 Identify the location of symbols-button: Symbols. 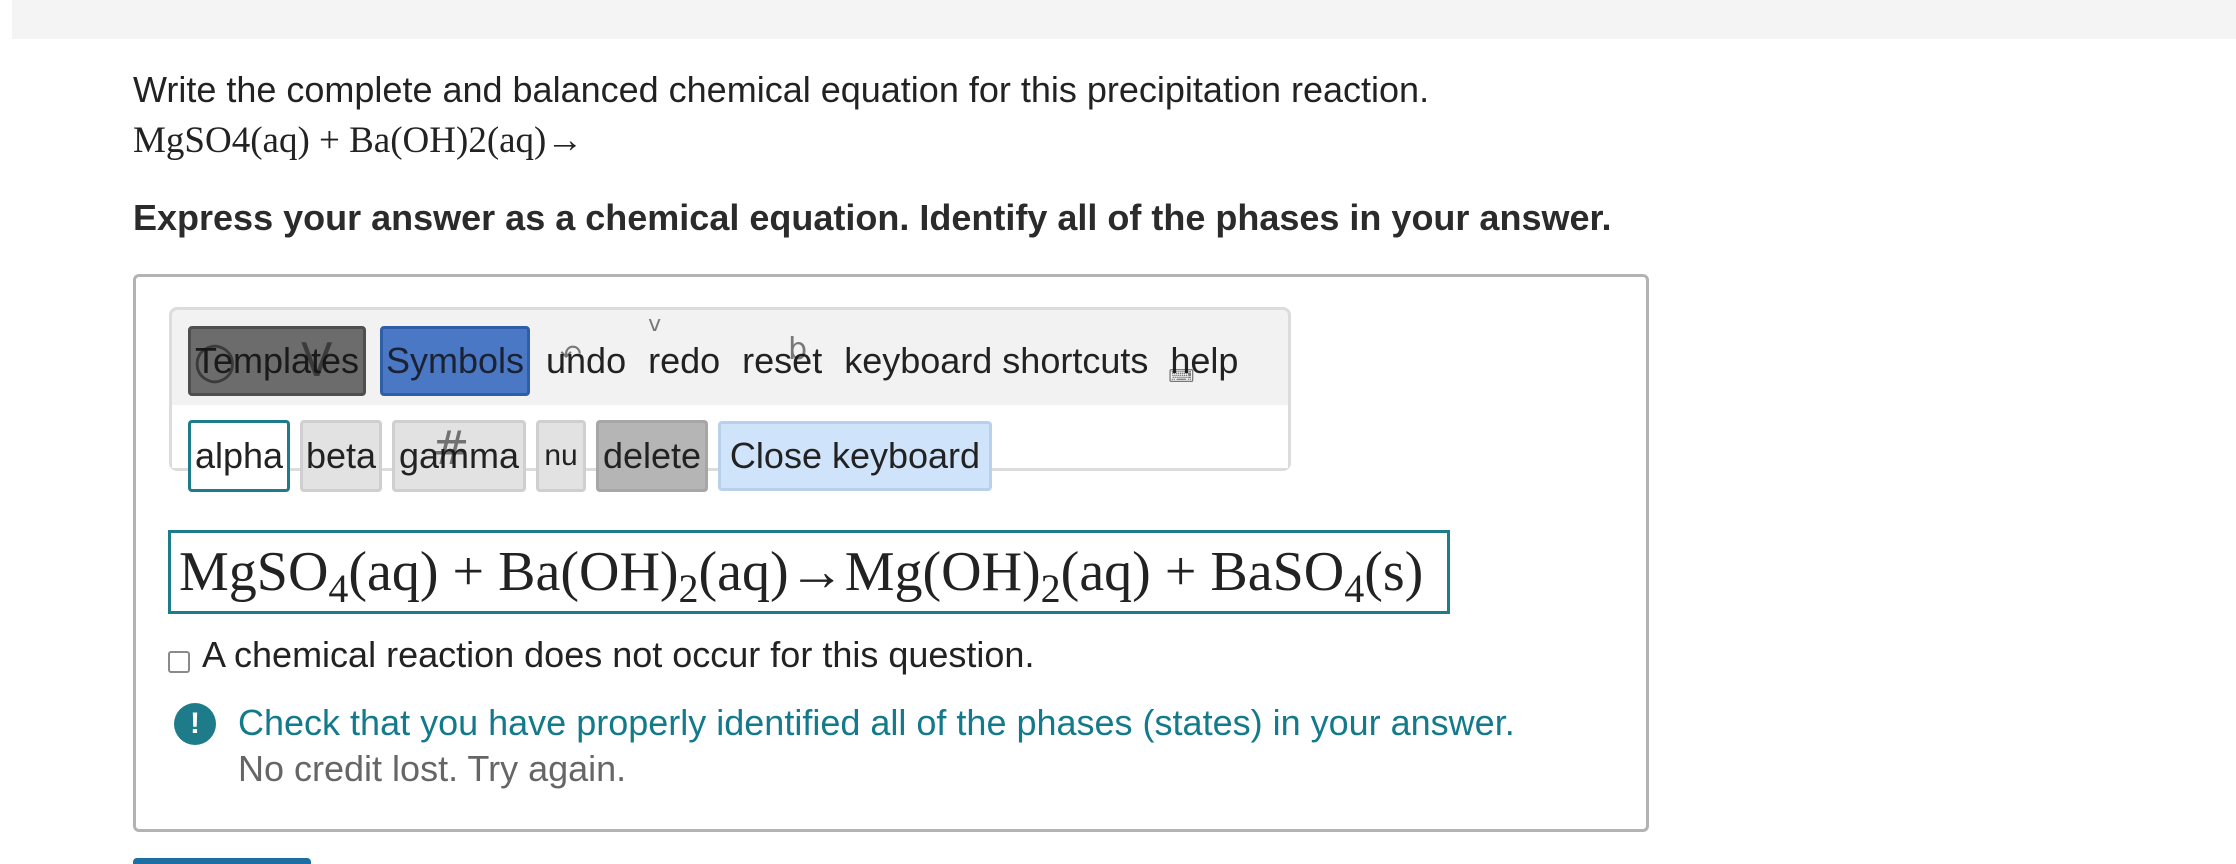
(455, 361).